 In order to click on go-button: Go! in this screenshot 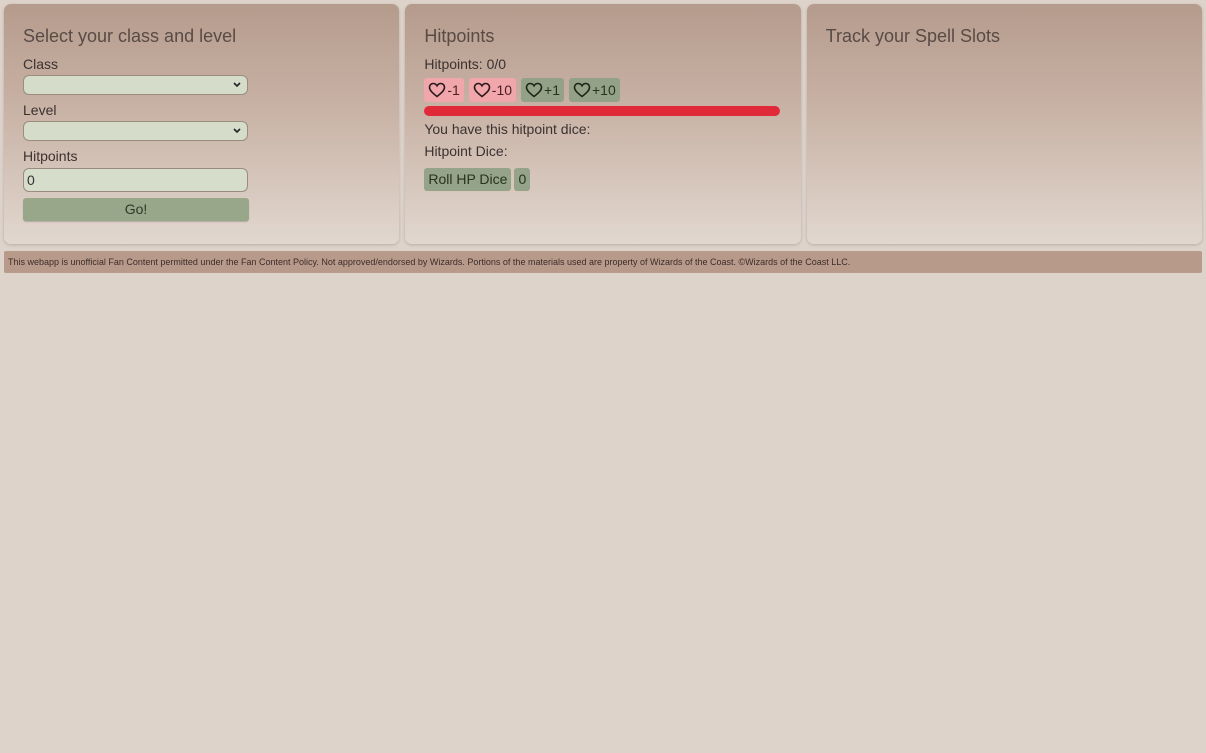, I will do `click(136, 209)`.